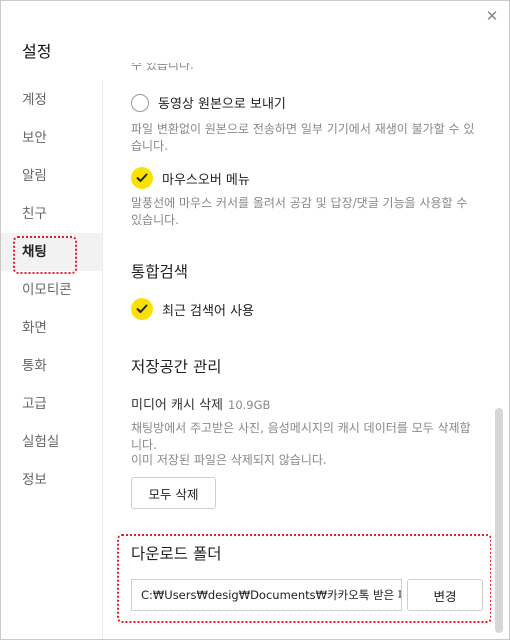 This screenshot has width=510, height=640. What do you see at coordinates (208, 311) in the screenshot?
I see `recent-search-label: 최근 검색어 사용` at bounding box center [208, 311].